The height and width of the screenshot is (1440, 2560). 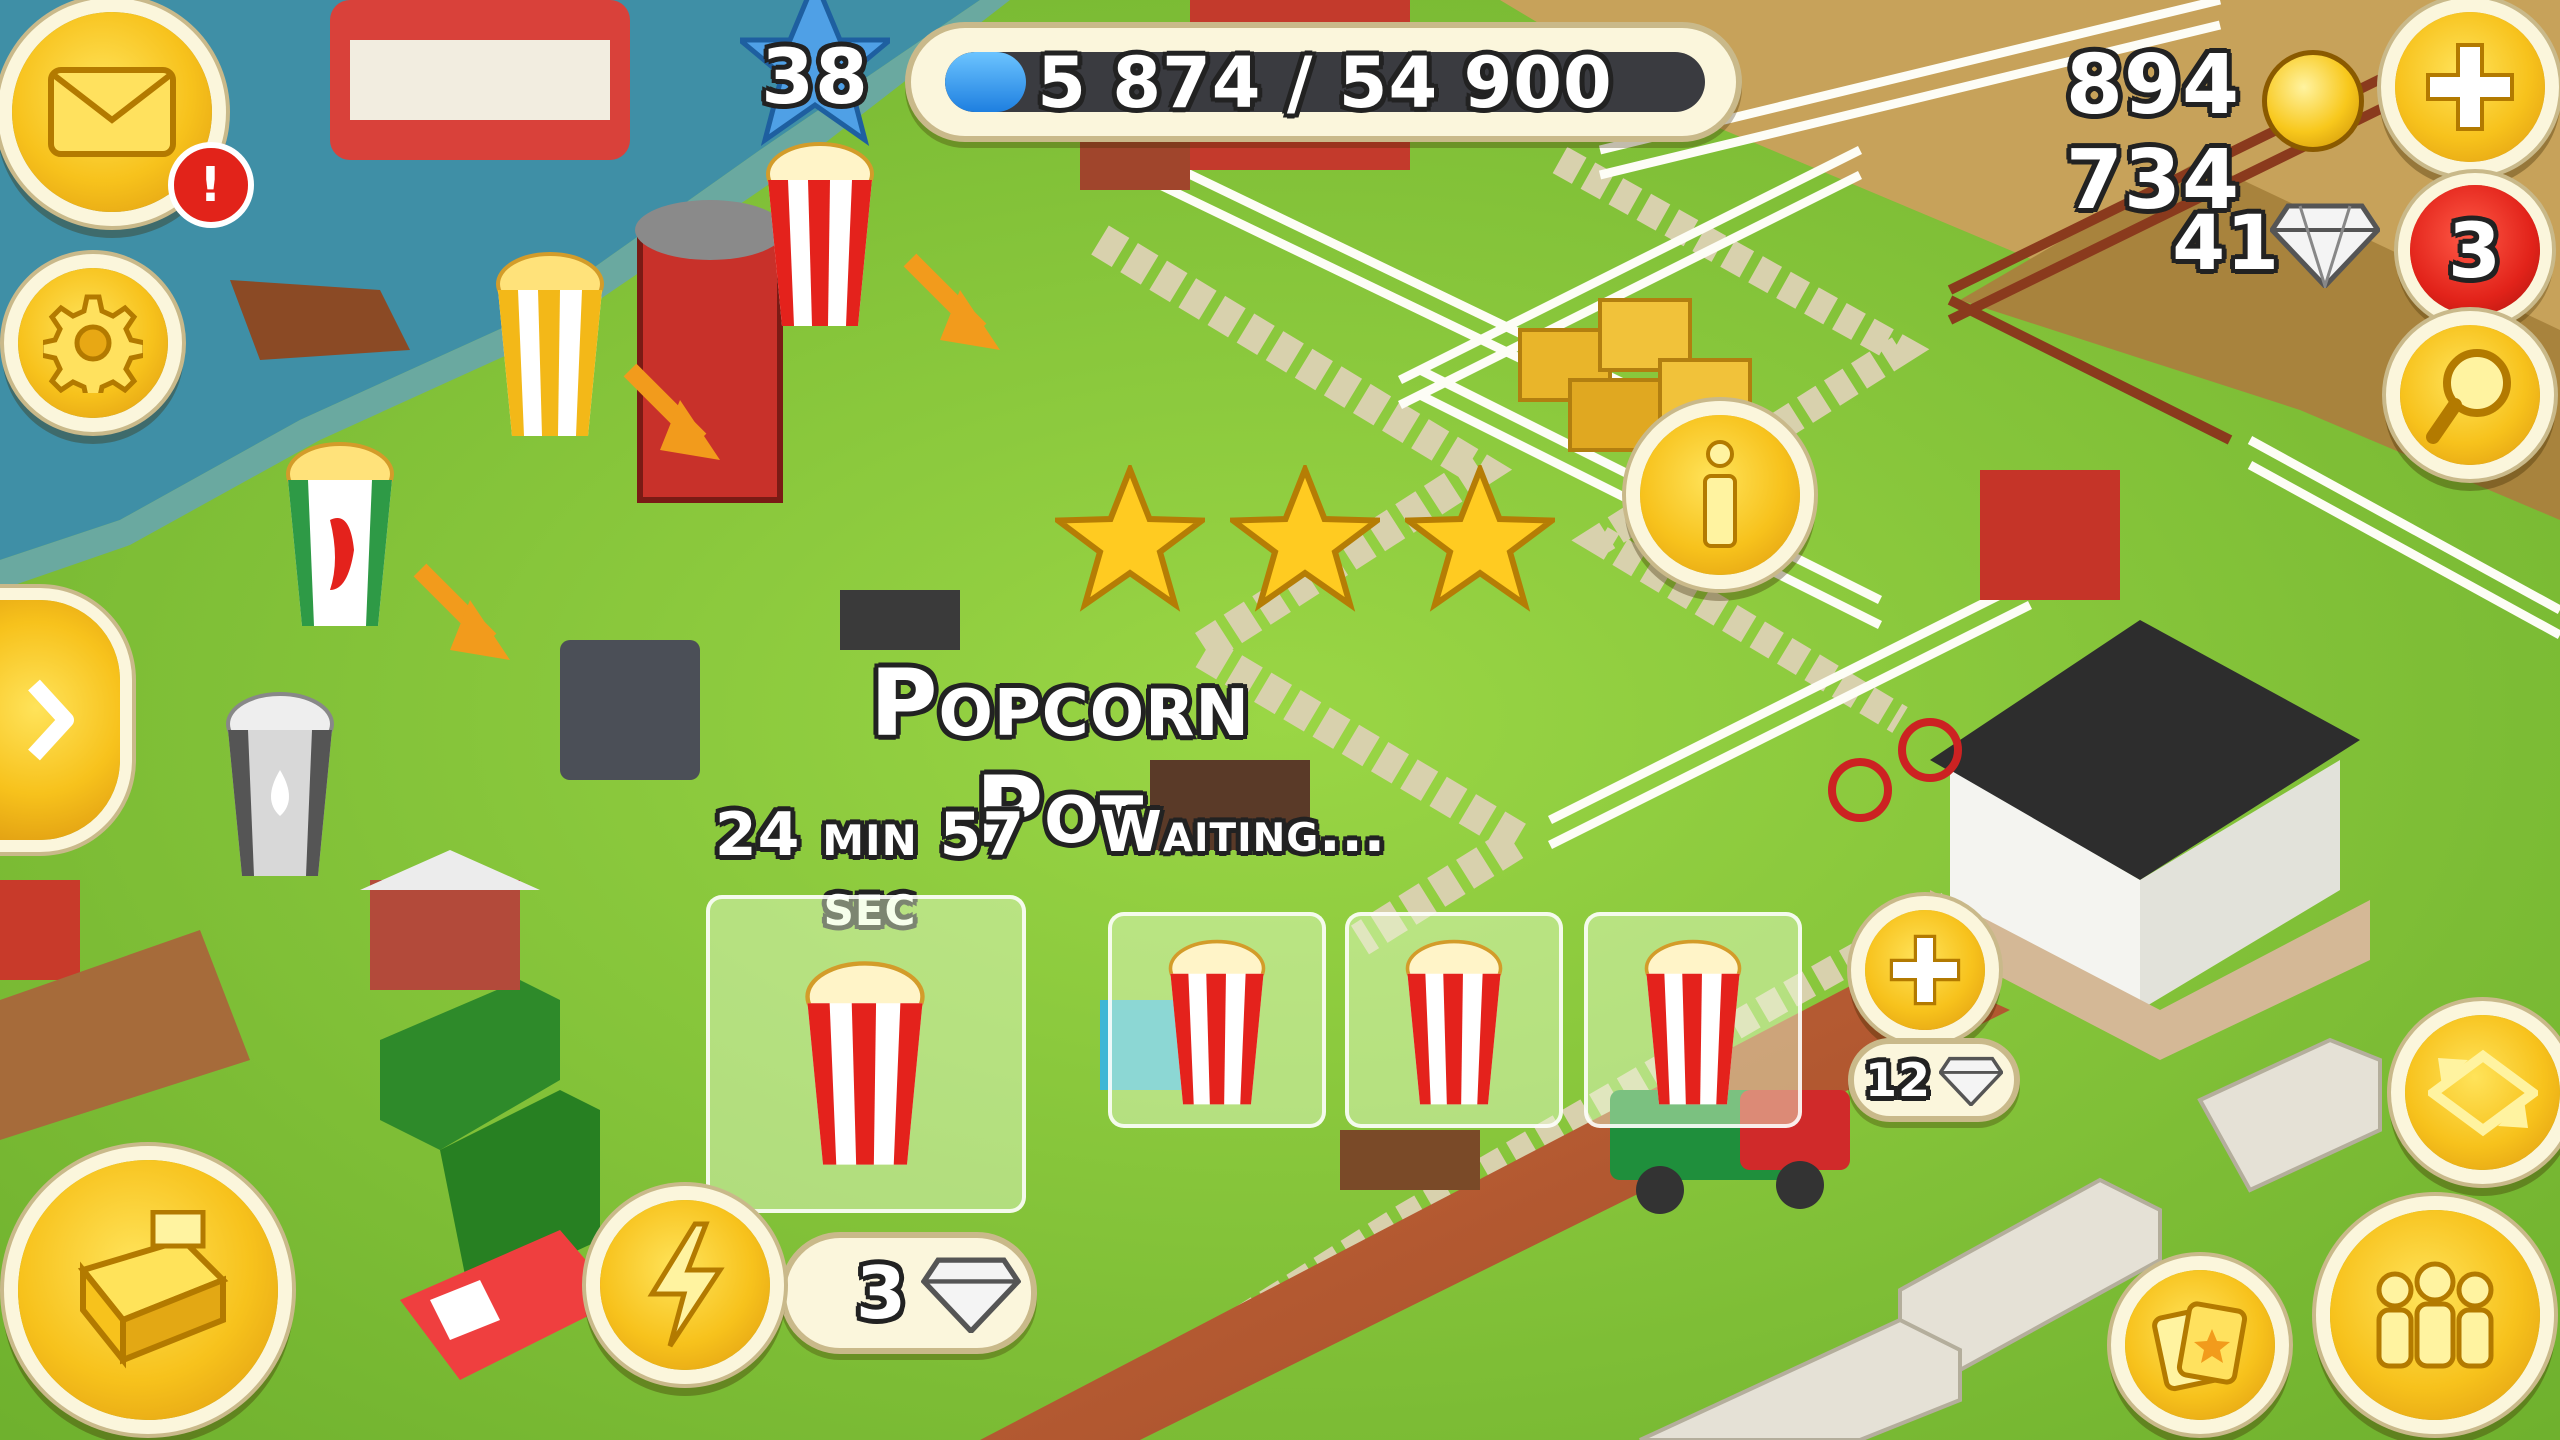 I want to click on diamonds-value: 41, so click(x=2226, y=242).